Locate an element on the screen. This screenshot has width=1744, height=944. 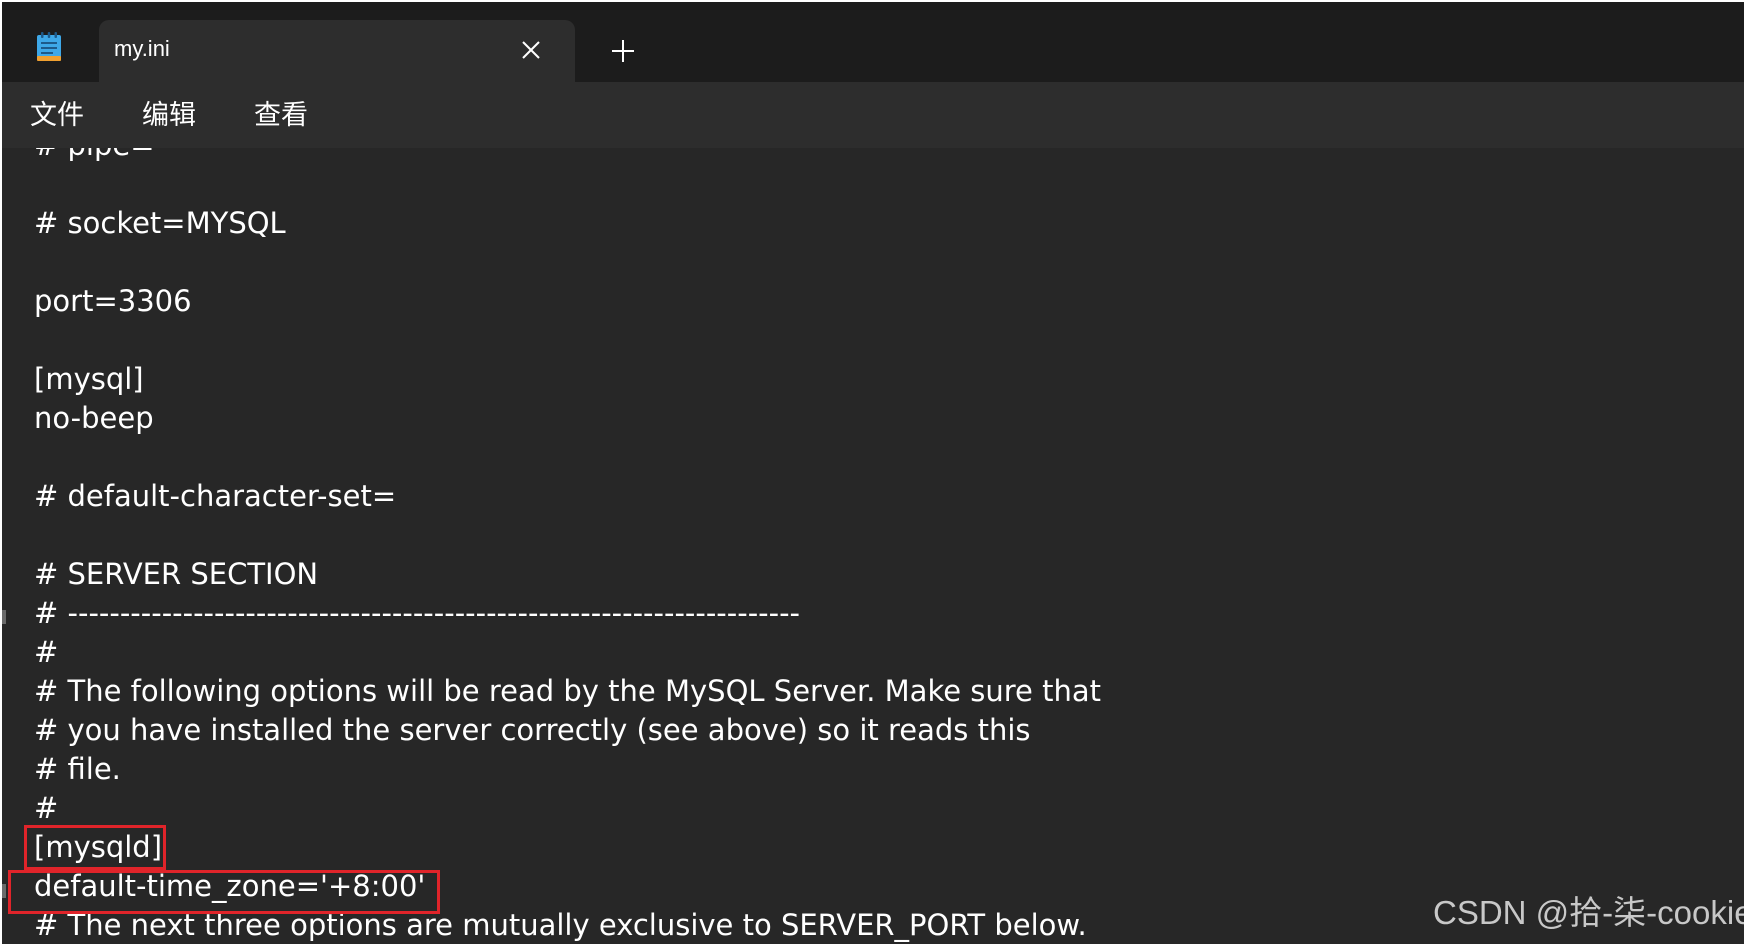
editor-line: # default-character-set= is located at coordinates (215, 496).